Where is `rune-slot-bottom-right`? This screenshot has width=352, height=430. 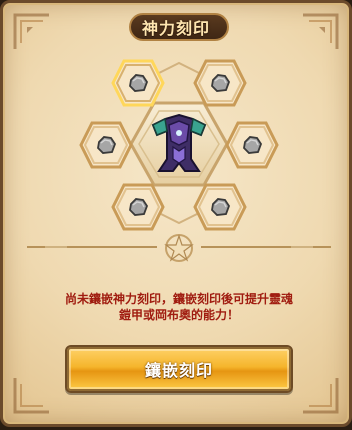 rune-slot-bottom-right is located at coordinates (220, 207).